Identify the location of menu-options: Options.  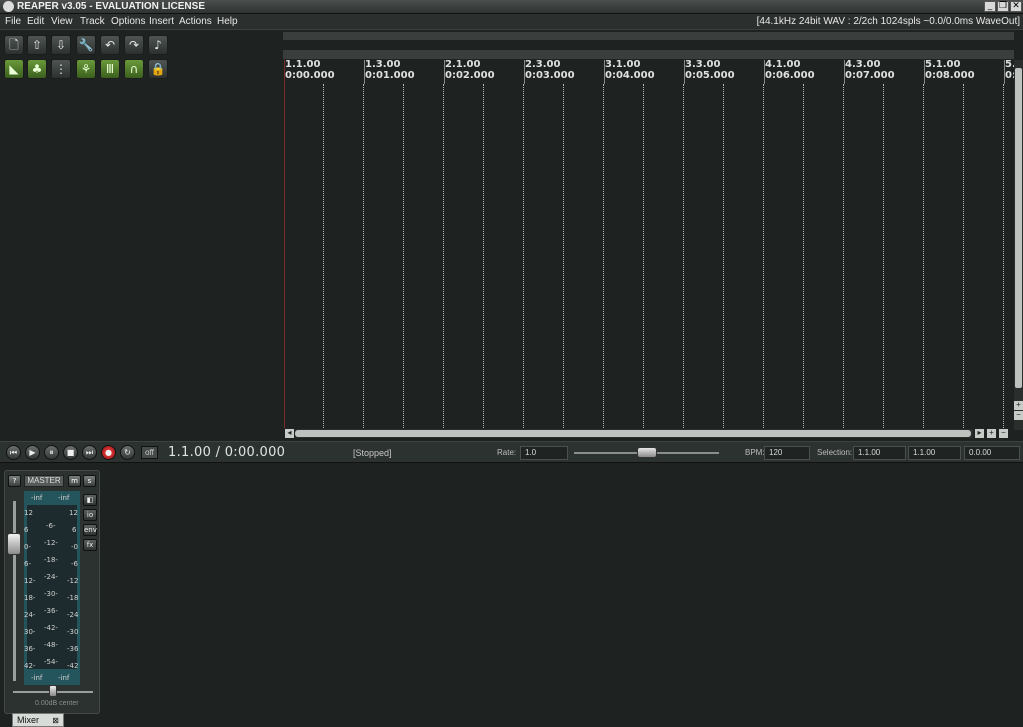
(128, 21).